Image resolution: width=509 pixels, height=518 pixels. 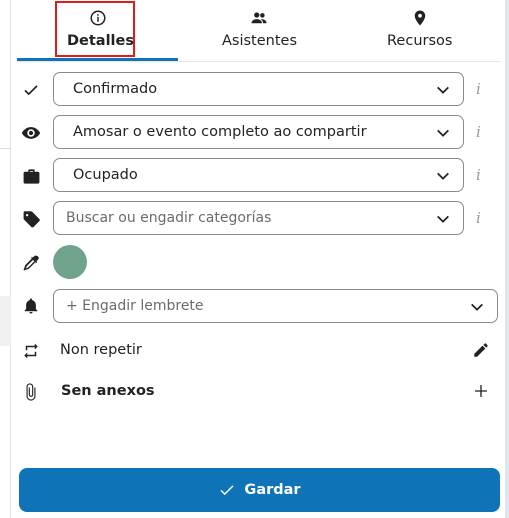 I want to click on categories-placeholder: Buscar ou engadir categorías, so click(x=169, y=218).